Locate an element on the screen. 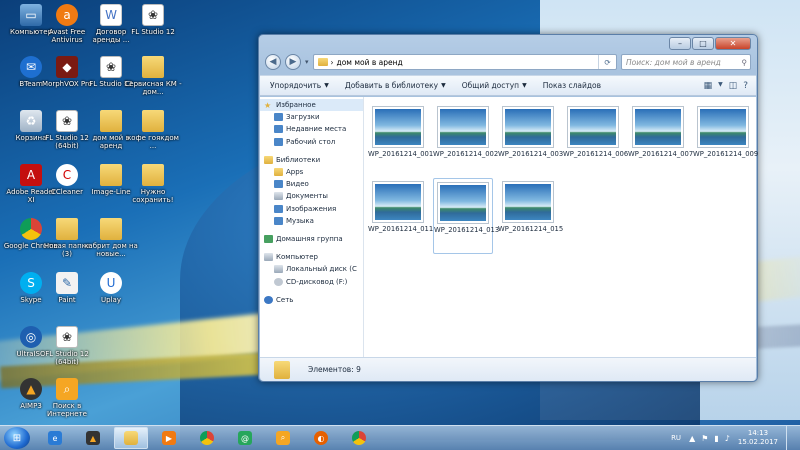 This screenshot has height=450, width=800. taskbar-media-player: ▶ is located at coordinates (169, 438).